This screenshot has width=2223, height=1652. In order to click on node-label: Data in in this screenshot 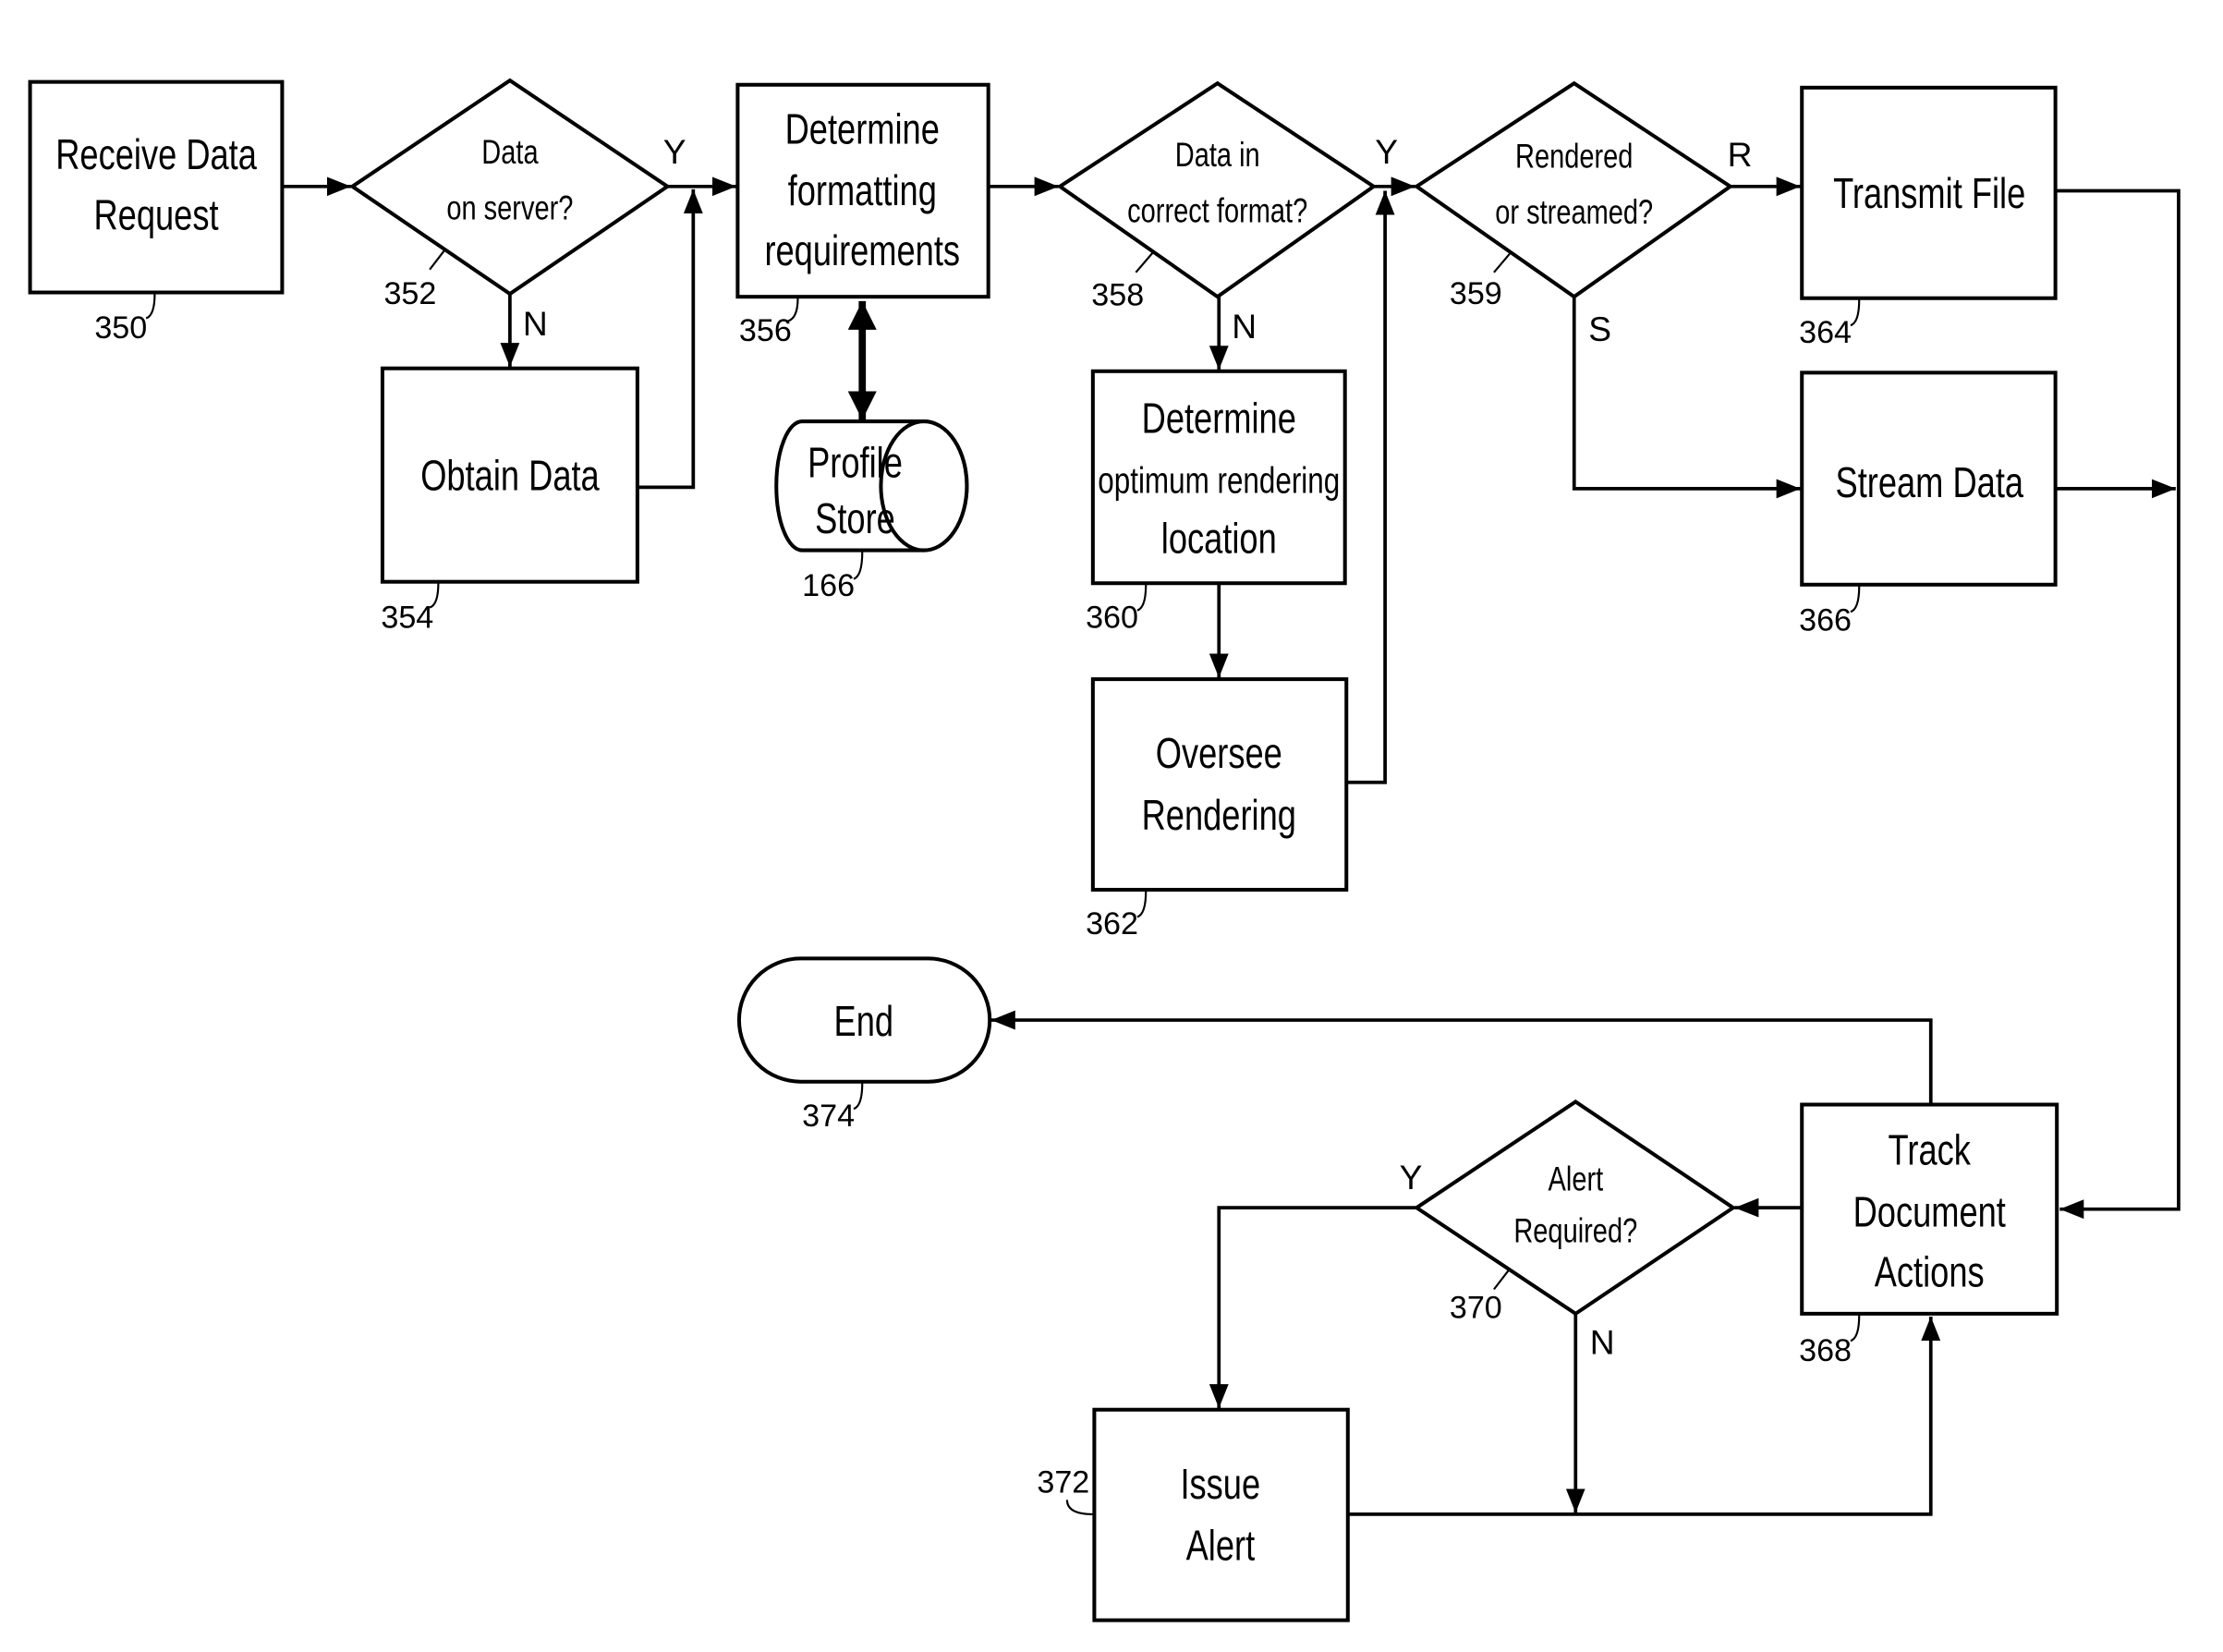, I will do `click(1217, 156)`.